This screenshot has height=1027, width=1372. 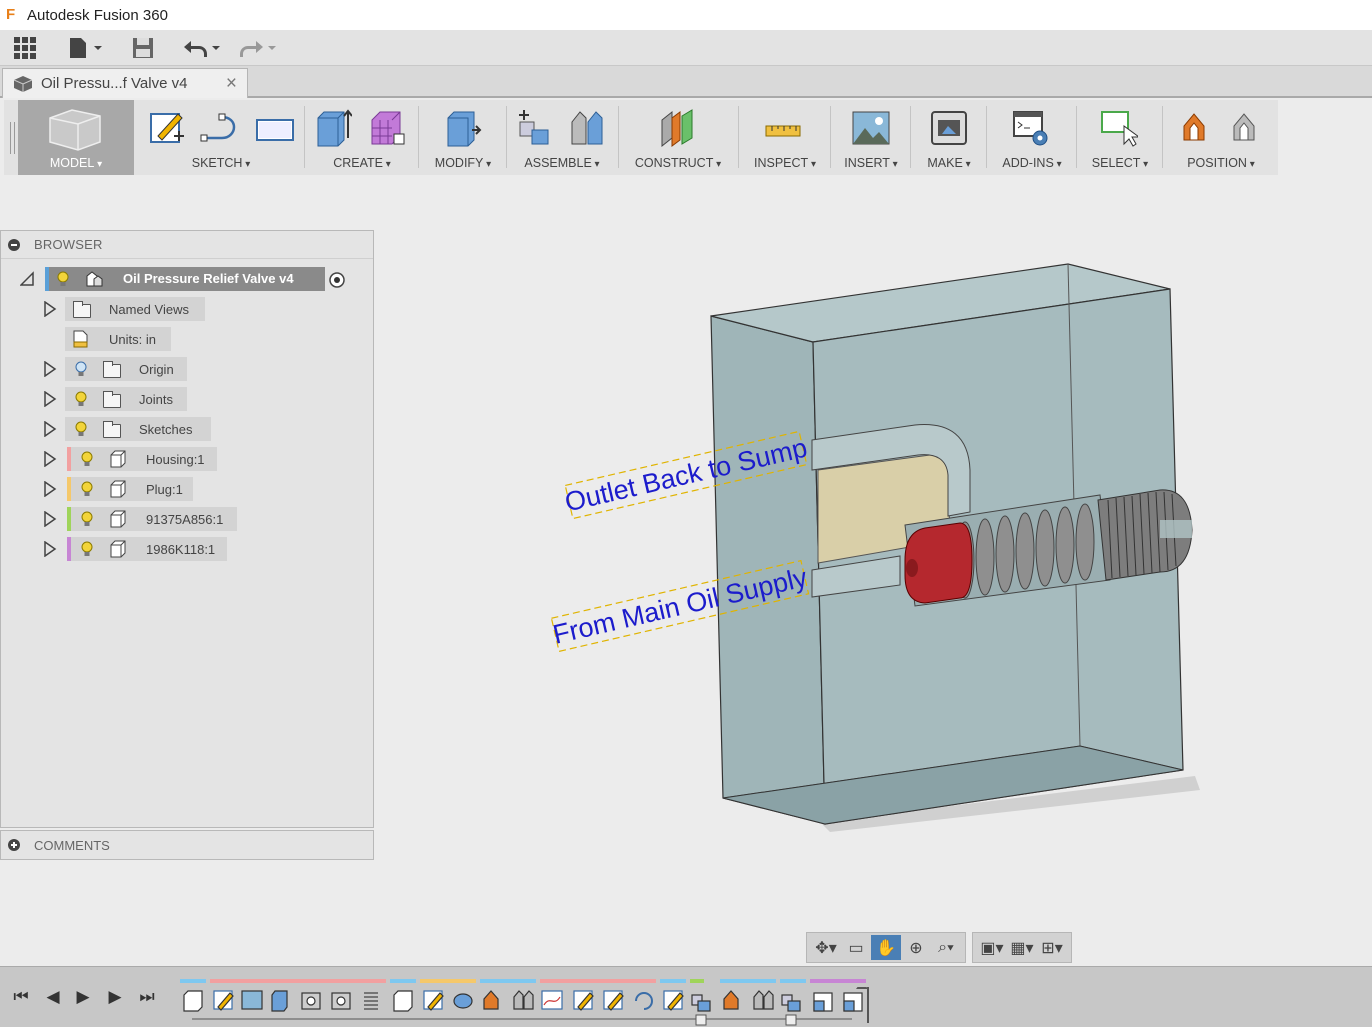 I want to click on pan-icon: ✋, so click(x=886, y=947).